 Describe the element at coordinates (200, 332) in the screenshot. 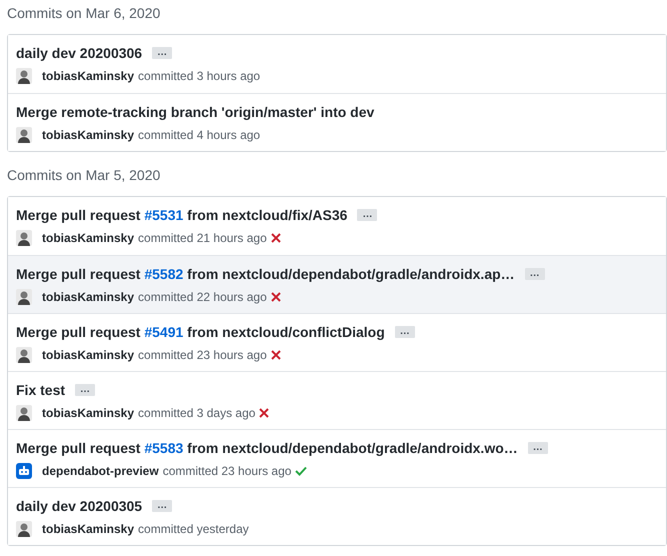

I see `commit-title: Merge pull request #5491 from nextcloud/conflictDialog` at that location.